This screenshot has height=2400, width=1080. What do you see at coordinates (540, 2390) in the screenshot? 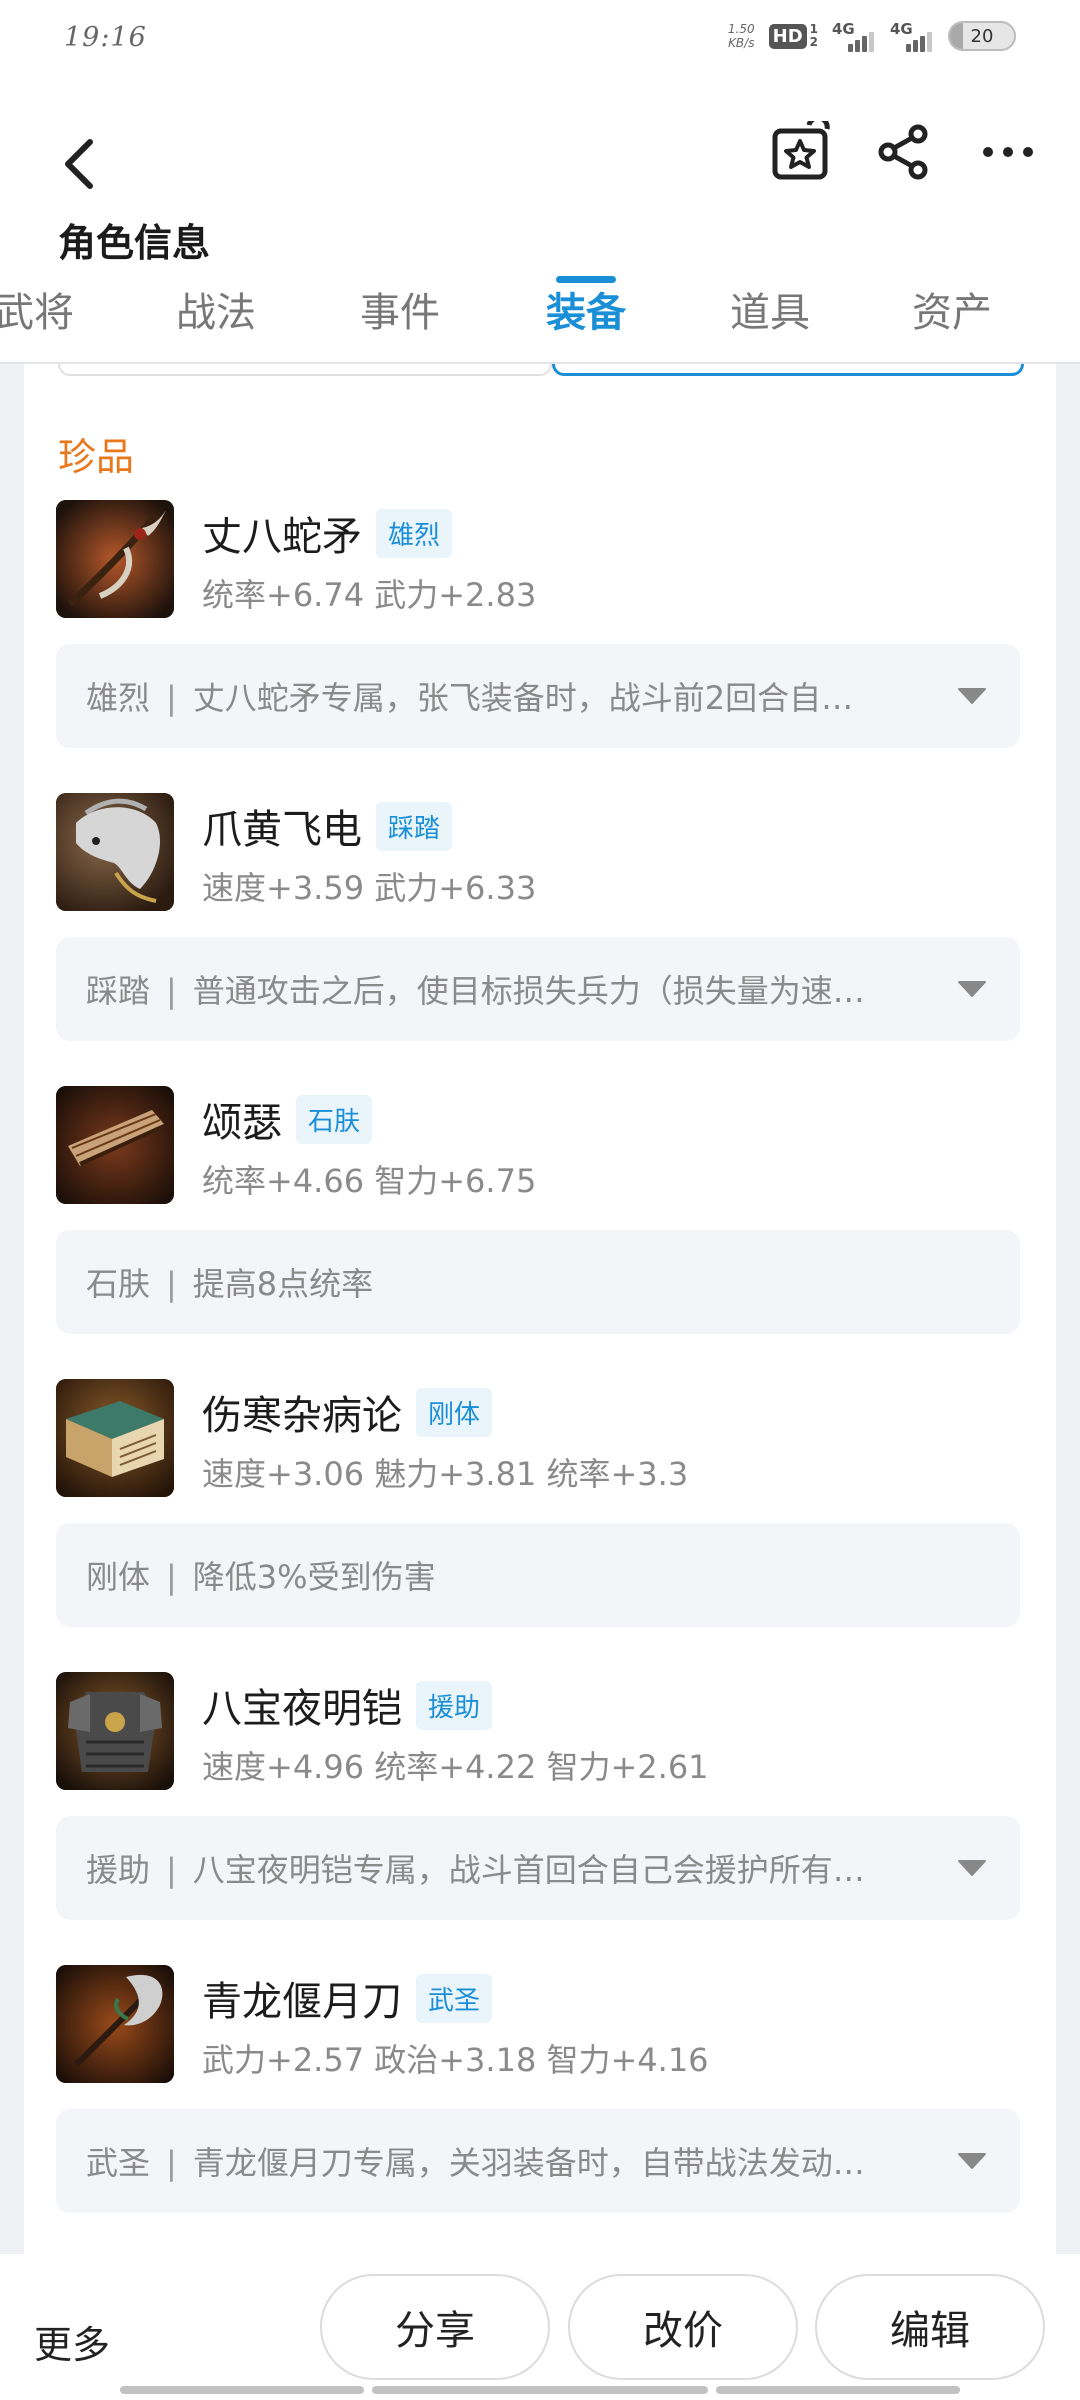
I see `home-indicator` at bounding box center [540, 2390].